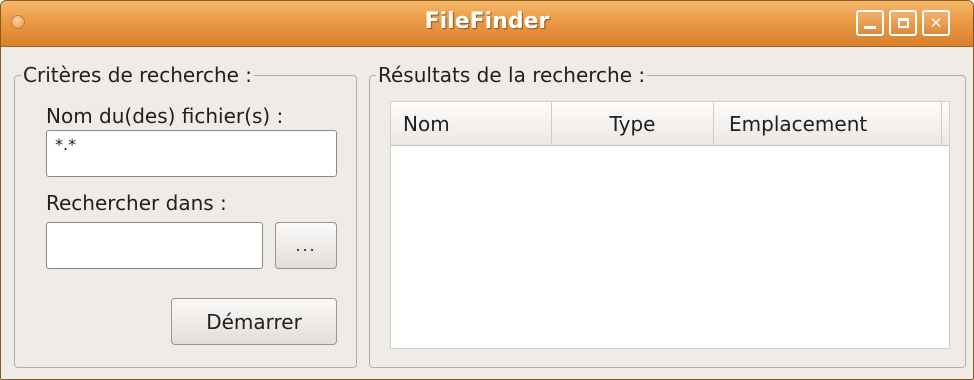 The height and width of the screenshot is (380, 974). What do you see at coordinates (254, 321) in the screenshot?
I see `start-button: Démarrer` at bounding box center [254, 321].